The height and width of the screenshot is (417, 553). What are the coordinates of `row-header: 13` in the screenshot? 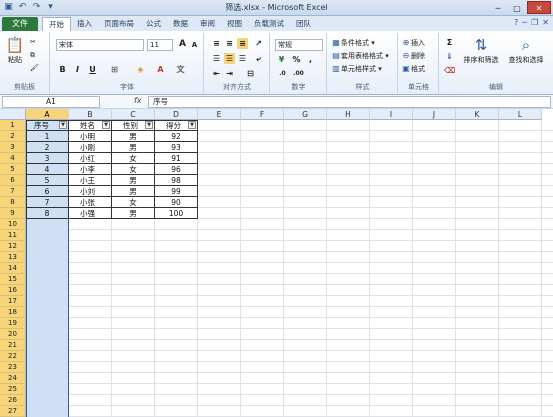 It's located at (13, 257).